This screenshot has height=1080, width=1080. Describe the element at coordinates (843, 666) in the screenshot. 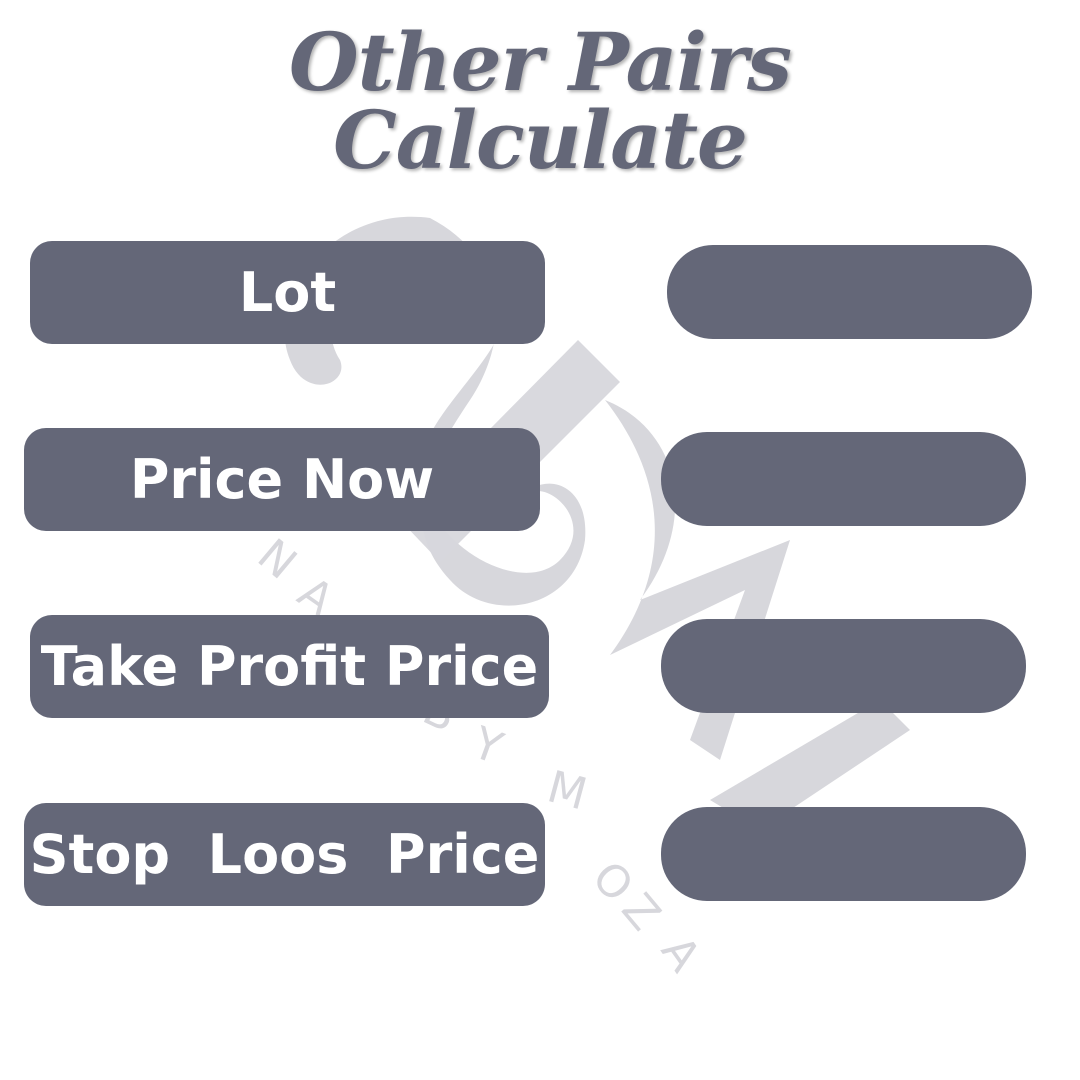

I see `take-profit-price-input` at that location.